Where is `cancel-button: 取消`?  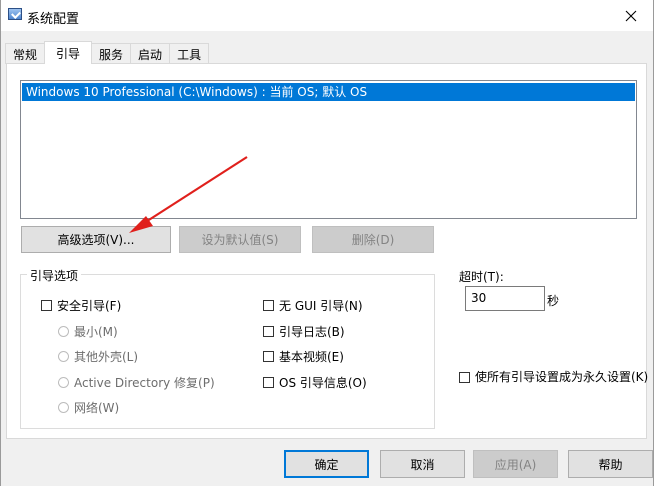 cancel-button: 取消 is located at coordinates (422, 464).